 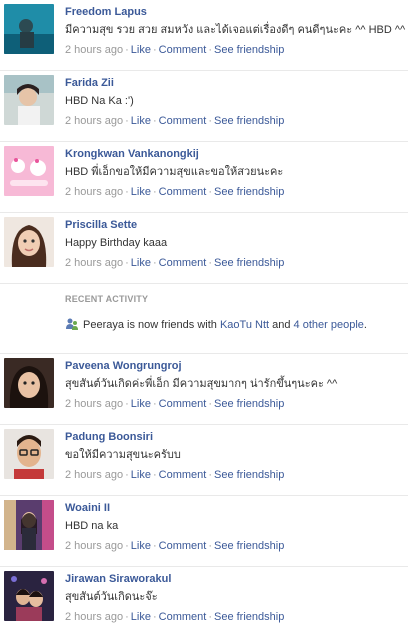 I want to click on post-message: HBD Na Ka :'), so click(x=99, y=101).